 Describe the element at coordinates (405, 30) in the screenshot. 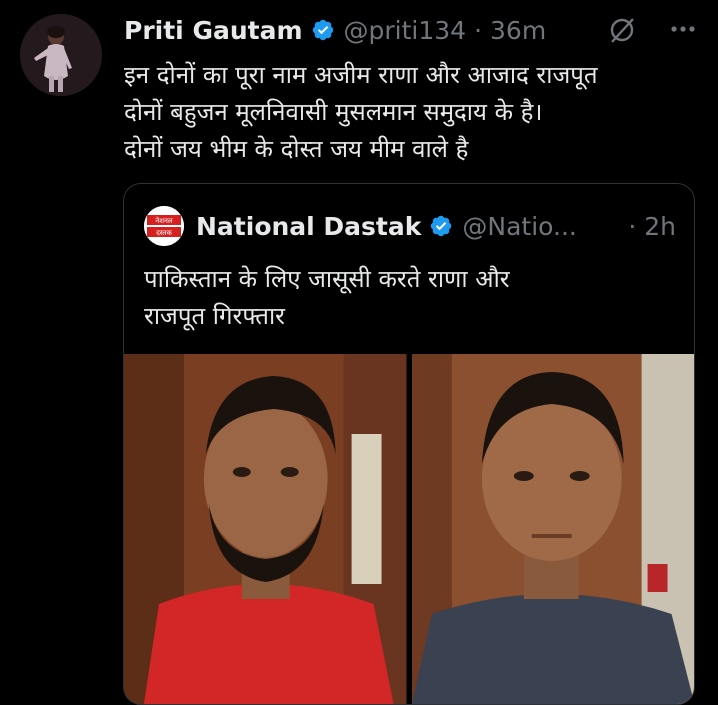

I see `author-handle: @priti134` at that location.